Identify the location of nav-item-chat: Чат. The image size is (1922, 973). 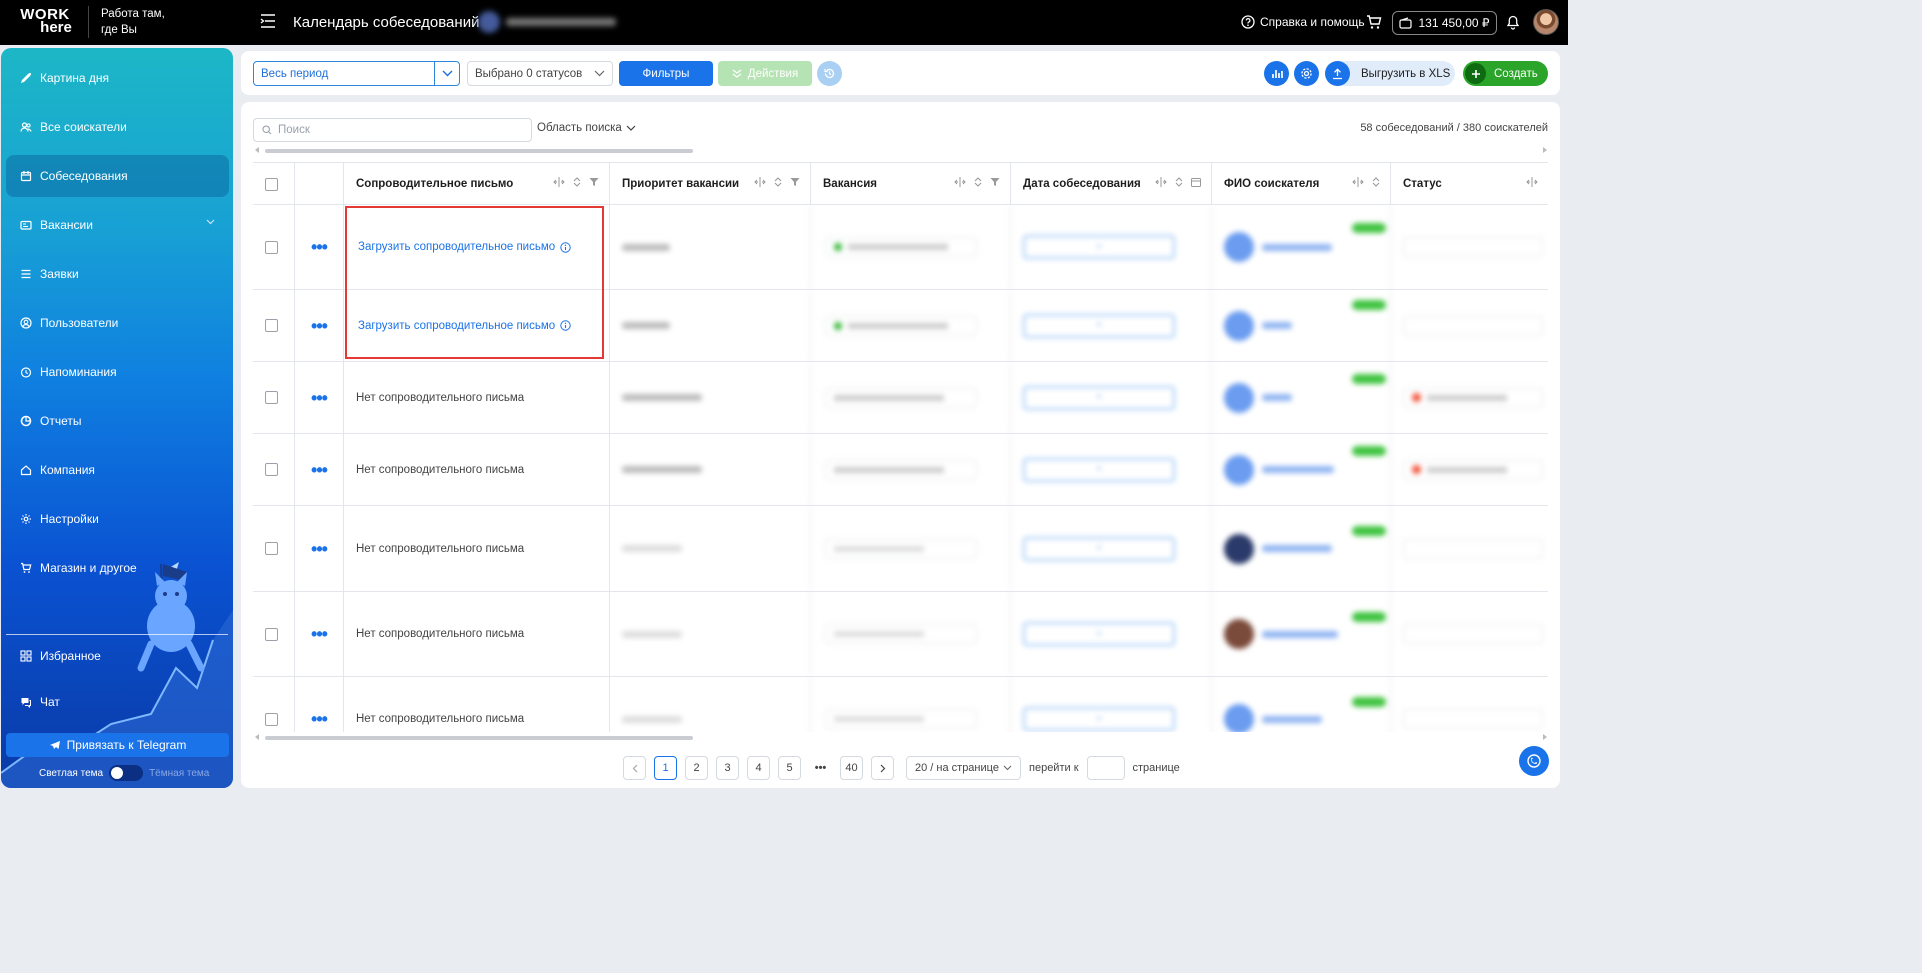
(117, 702).